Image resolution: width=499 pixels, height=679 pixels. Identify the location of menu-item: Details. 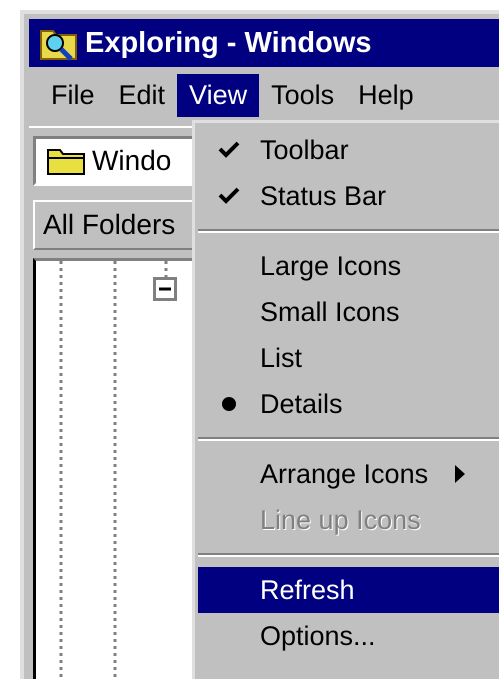
(348, 404).